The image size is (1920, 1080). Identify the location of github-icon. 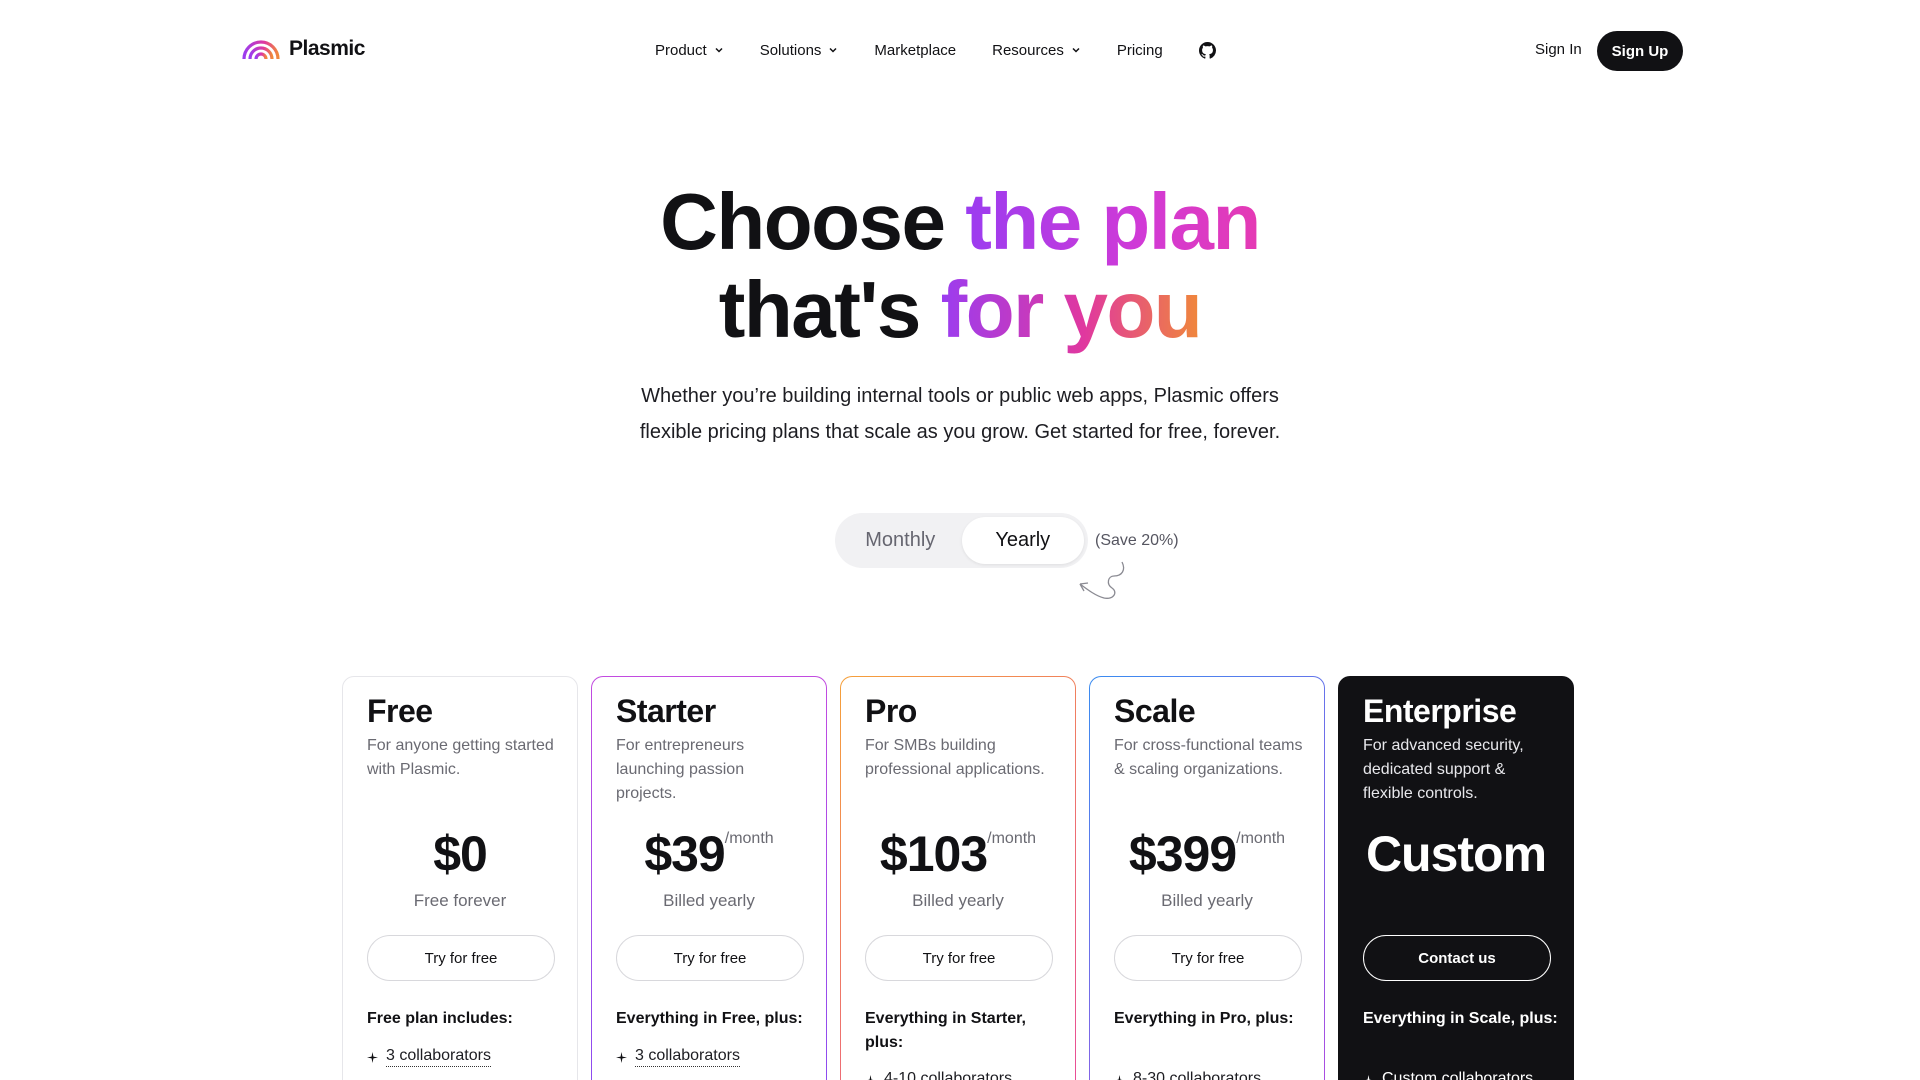
(1207, 50).